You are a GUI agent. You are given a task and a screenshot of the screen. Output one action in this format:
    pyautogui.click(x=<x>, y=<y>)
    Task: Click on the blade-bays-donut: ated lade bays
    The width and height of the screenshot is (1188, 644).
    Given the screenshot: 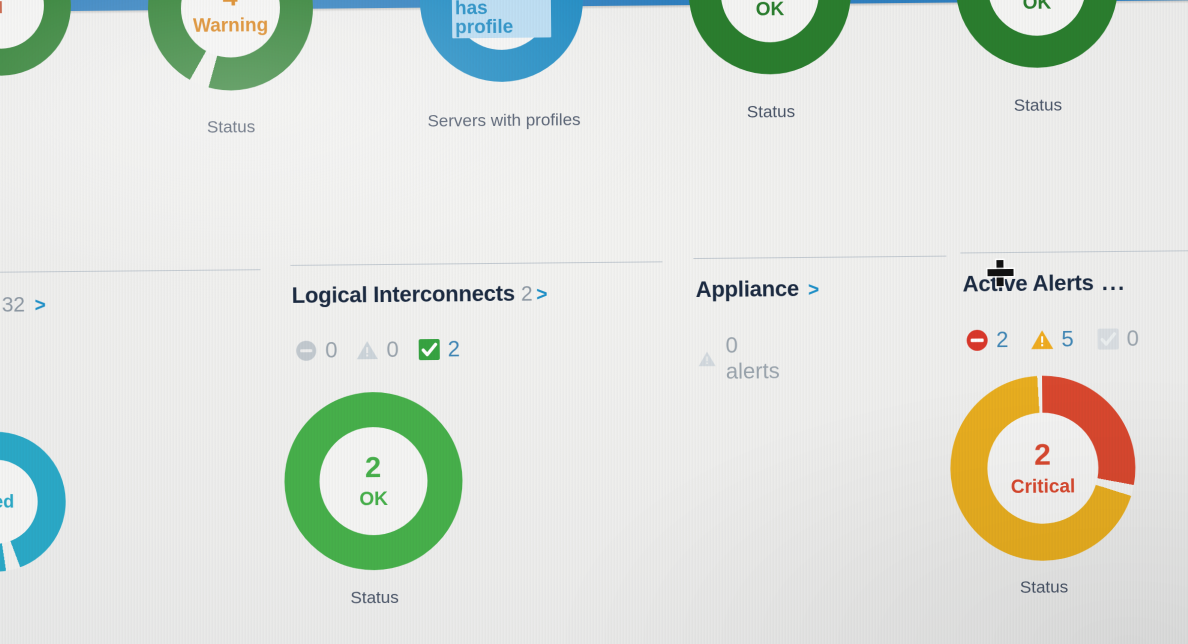 What is the action you would take?
    pyautogui.click(x=33, y=502)
    